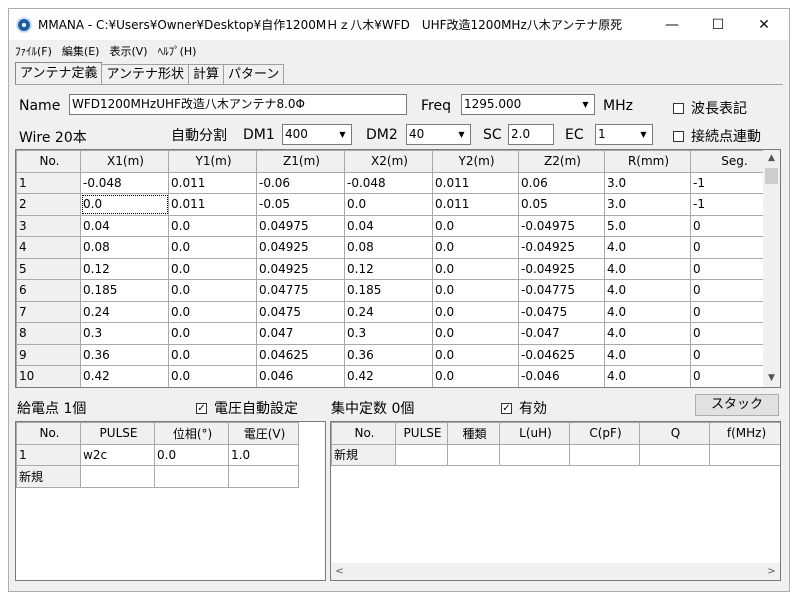 The height and width of the screenshot is (596, 800). Describe the element at coordinates (201, 408) in the screenshot. I see `auto-voltage-checkbox-box: ✓` at that location.